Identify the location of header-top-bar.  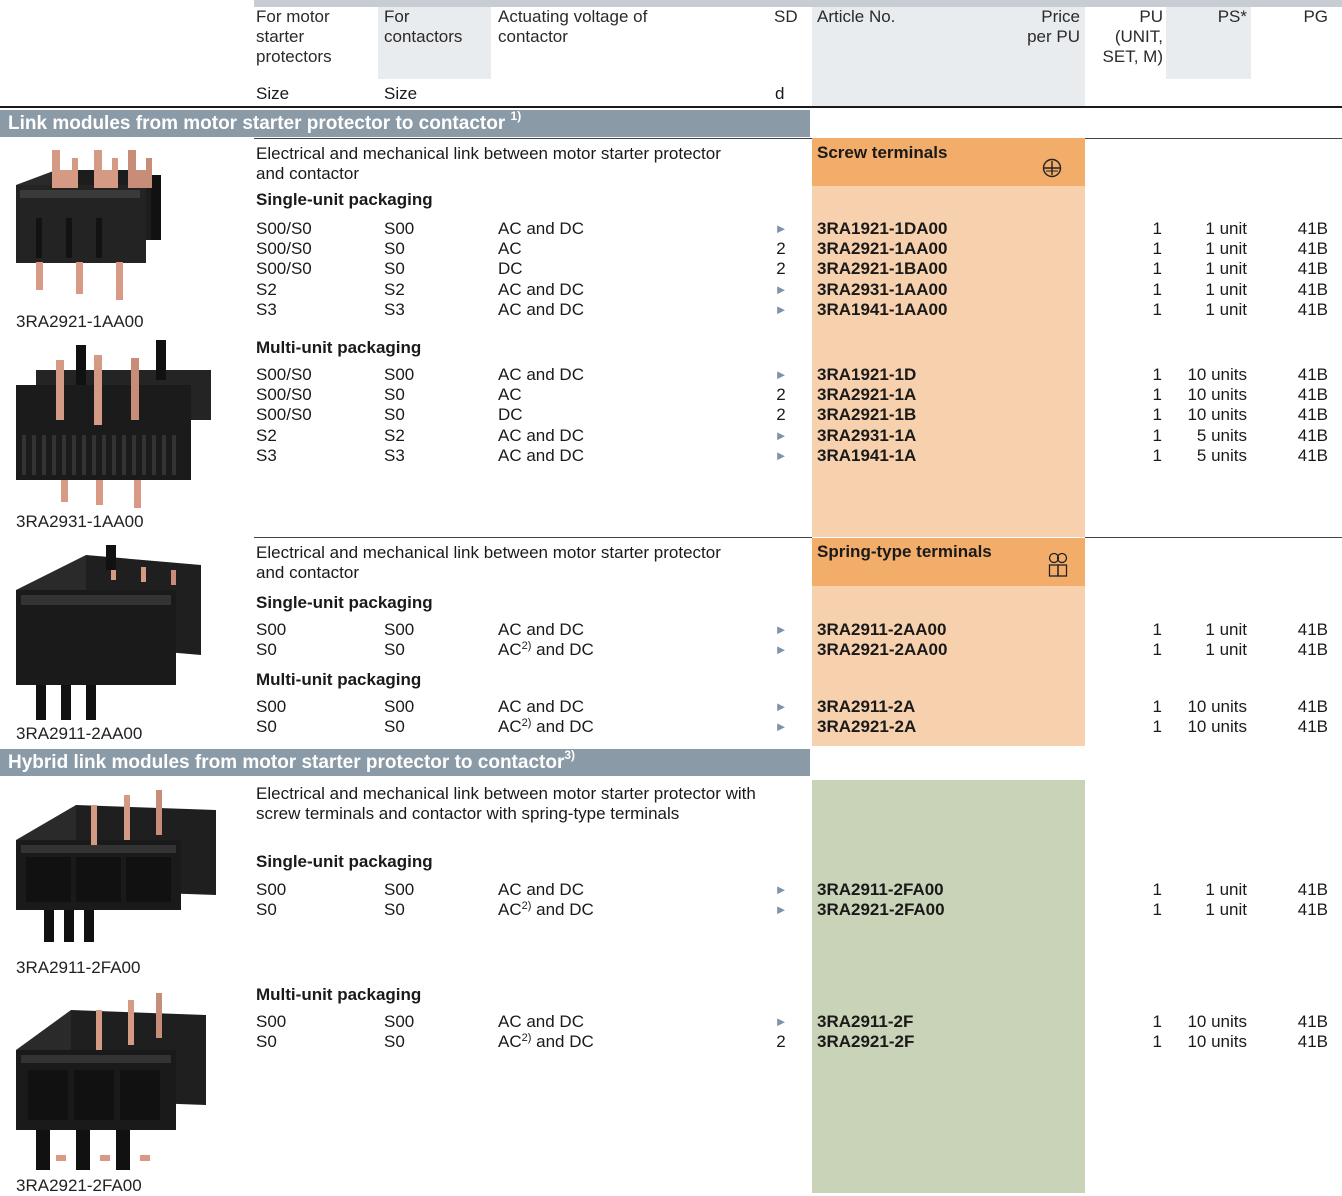
(798, 3).